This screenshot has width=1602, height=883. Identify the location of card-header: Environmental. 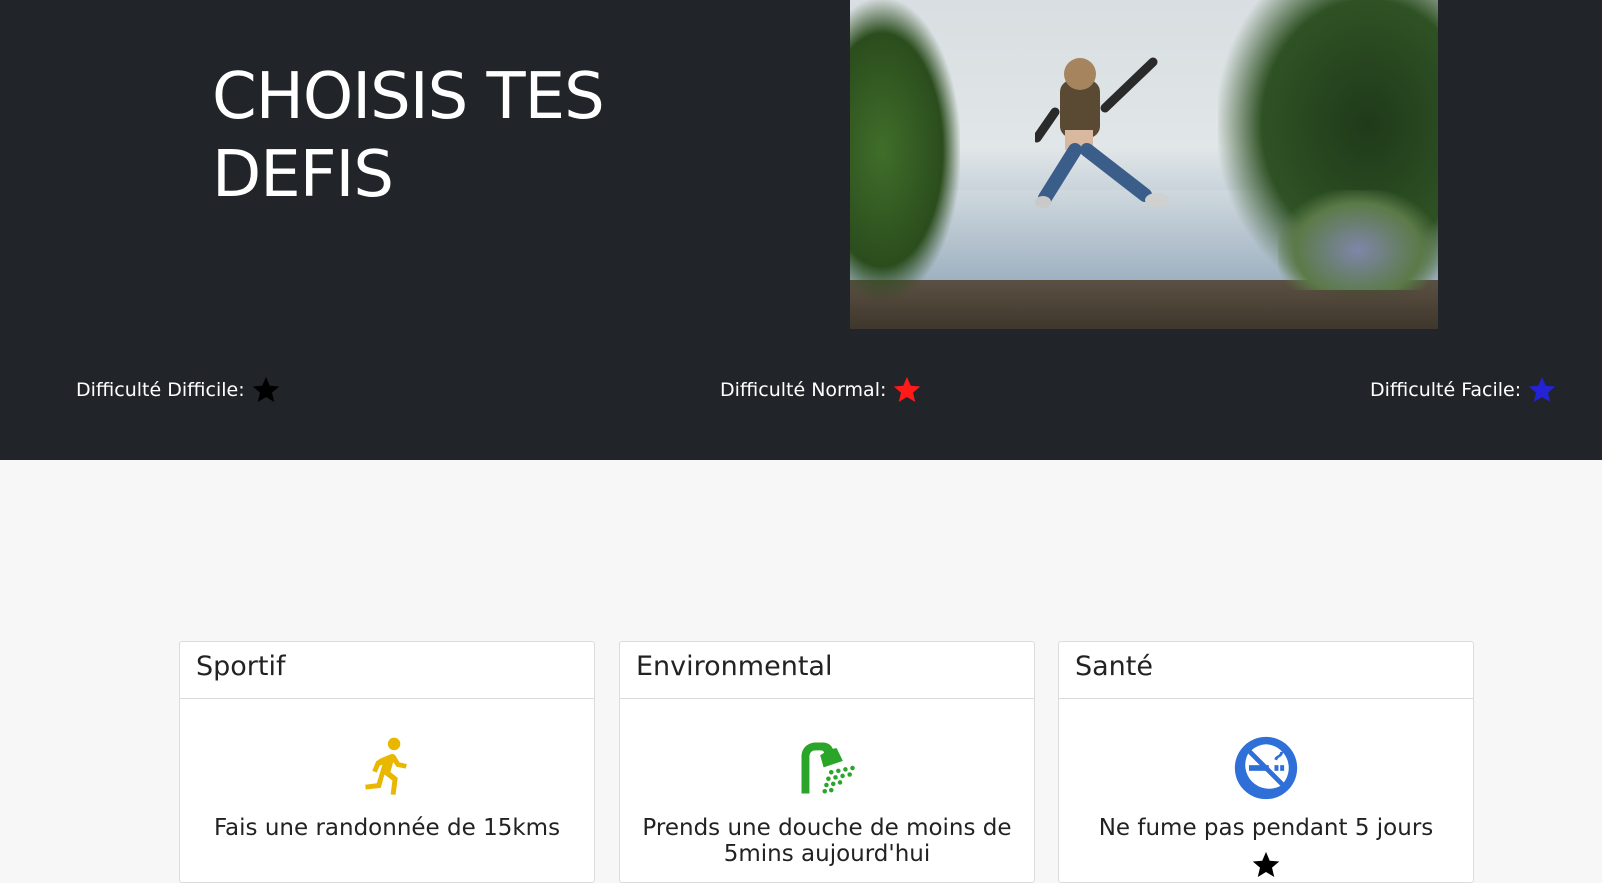
(827, 670).